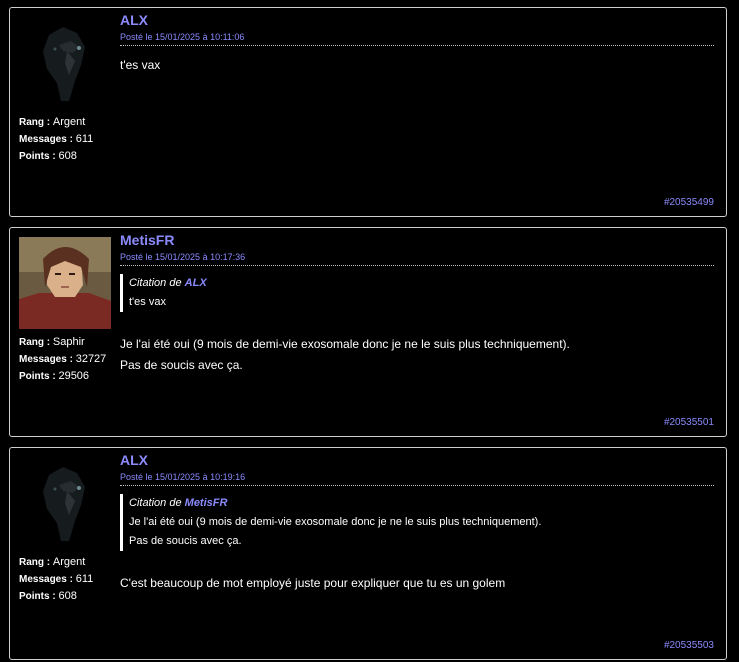 The height and width of the screenshot is (662, 739). I want to click on post-date: Posté le 15/01/2025 à 10:11:06, so click(417, 39).